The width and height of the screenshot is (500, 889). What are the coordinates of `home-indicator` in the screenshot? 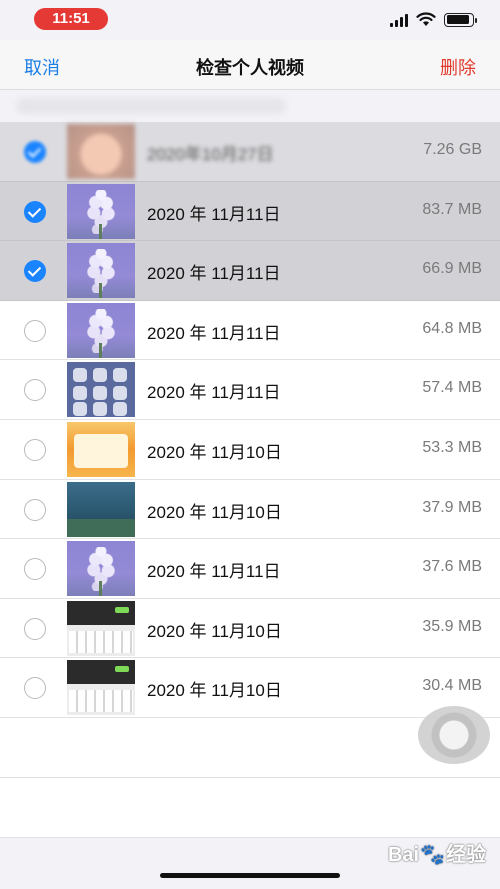 It's located at (250, 875).